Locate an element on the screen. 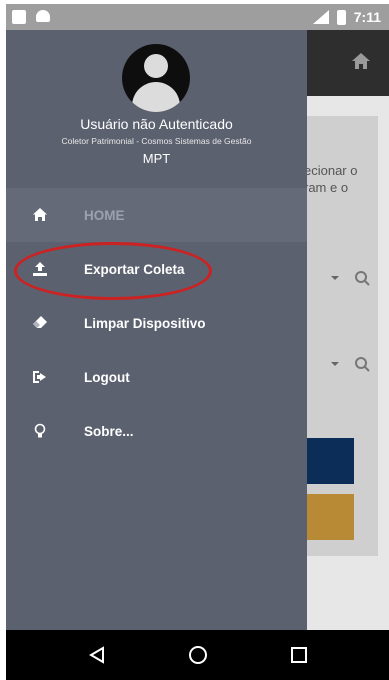 This screenshot has width=389, height=680. upload-icon is located at coordinates (40, 269).